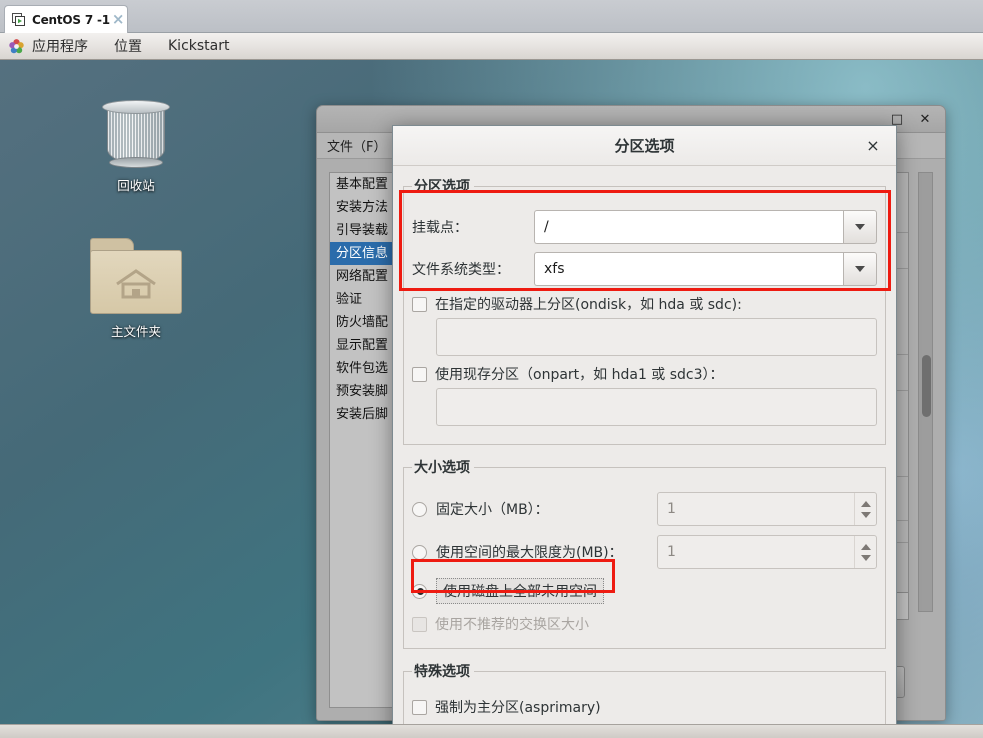  Describe the element at coordinates (656, 337) in the screenshot. I see `ondisk-input` at that location.